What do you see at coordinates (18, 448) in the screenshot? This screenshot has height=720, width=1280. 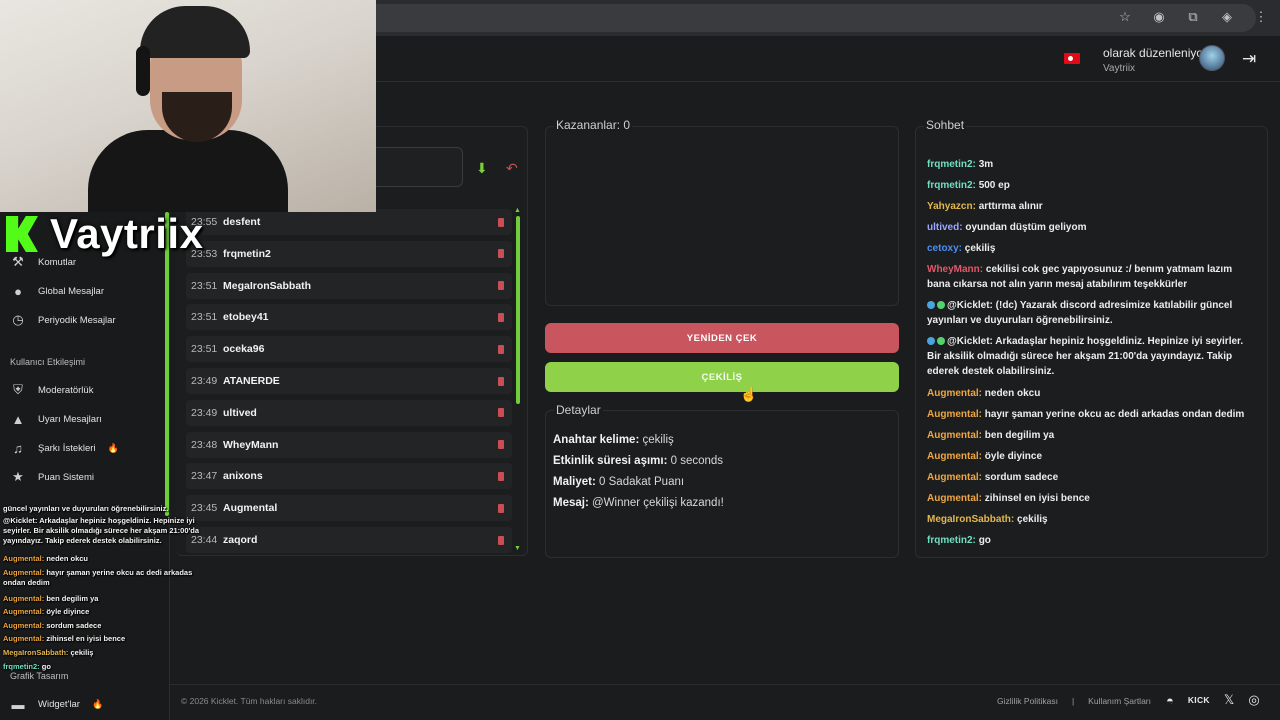 I see `music-icon: ♫` at bounding box center [18, 448].